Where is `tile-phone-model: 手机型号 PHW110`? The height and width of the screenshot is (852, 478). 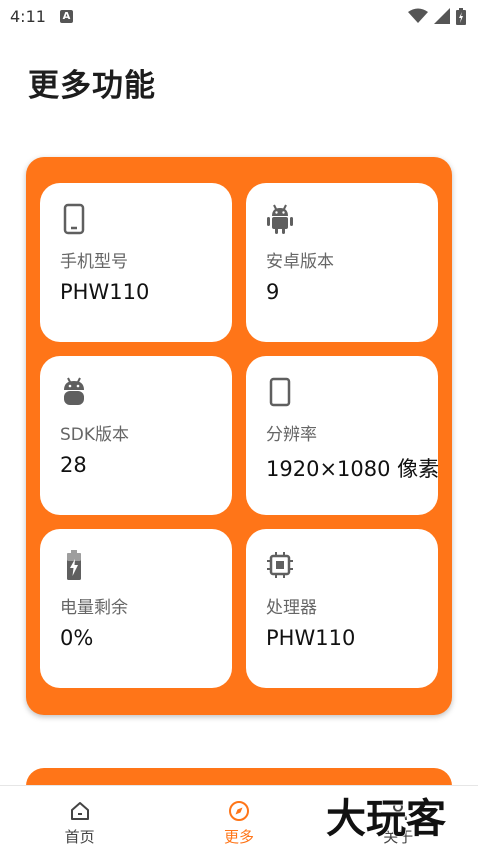 tile-phone-model: 手机型号 PHW110 is located at coordinates (136, 262).